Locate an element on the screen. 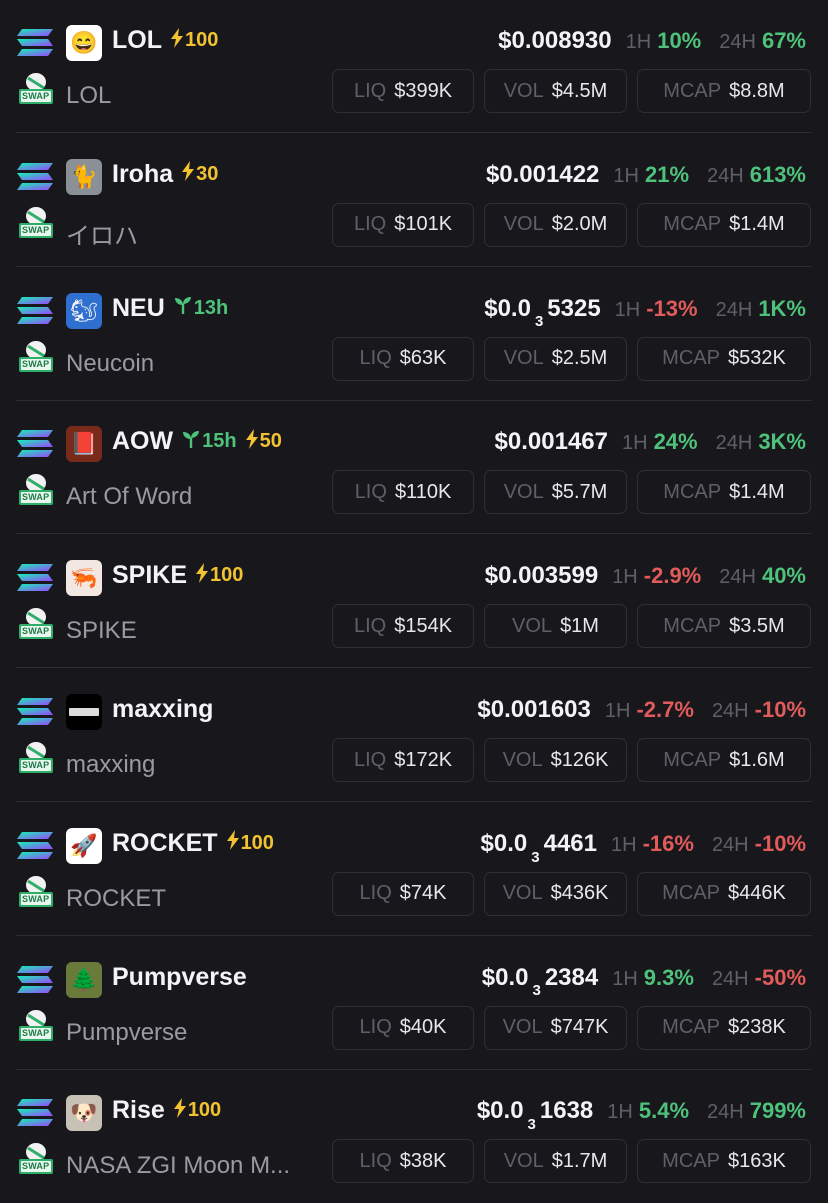 Image resolution: width=828 pixels, height=1203 pixels. price-line: $0.001422 1H 21% 24H 613% is located at coordinates (646, 175).